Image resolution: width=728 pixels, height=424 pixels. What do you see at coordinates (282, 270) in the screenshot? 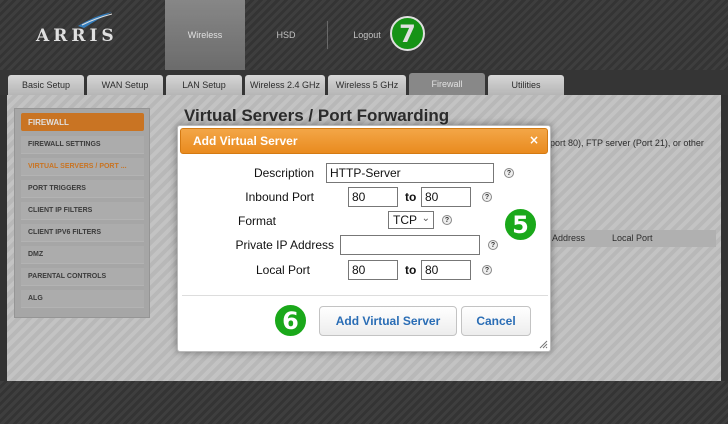
I see `local-port-label: Local Port` at bounding box center [282, 270].